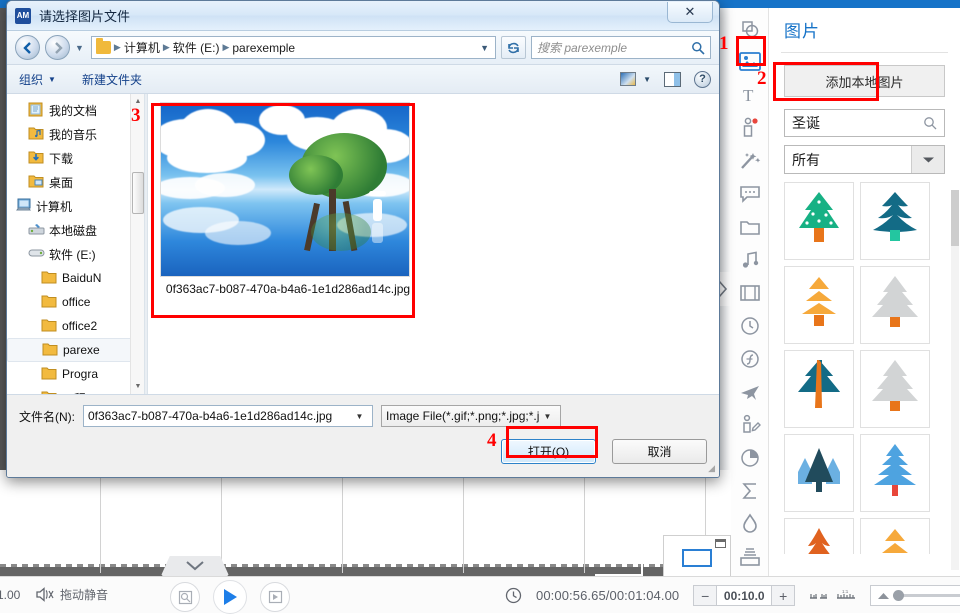 The image size is (960, 614). Describe the element at coordinates (750, 490) in the screenshot. I see `sigma-icon` at that location.